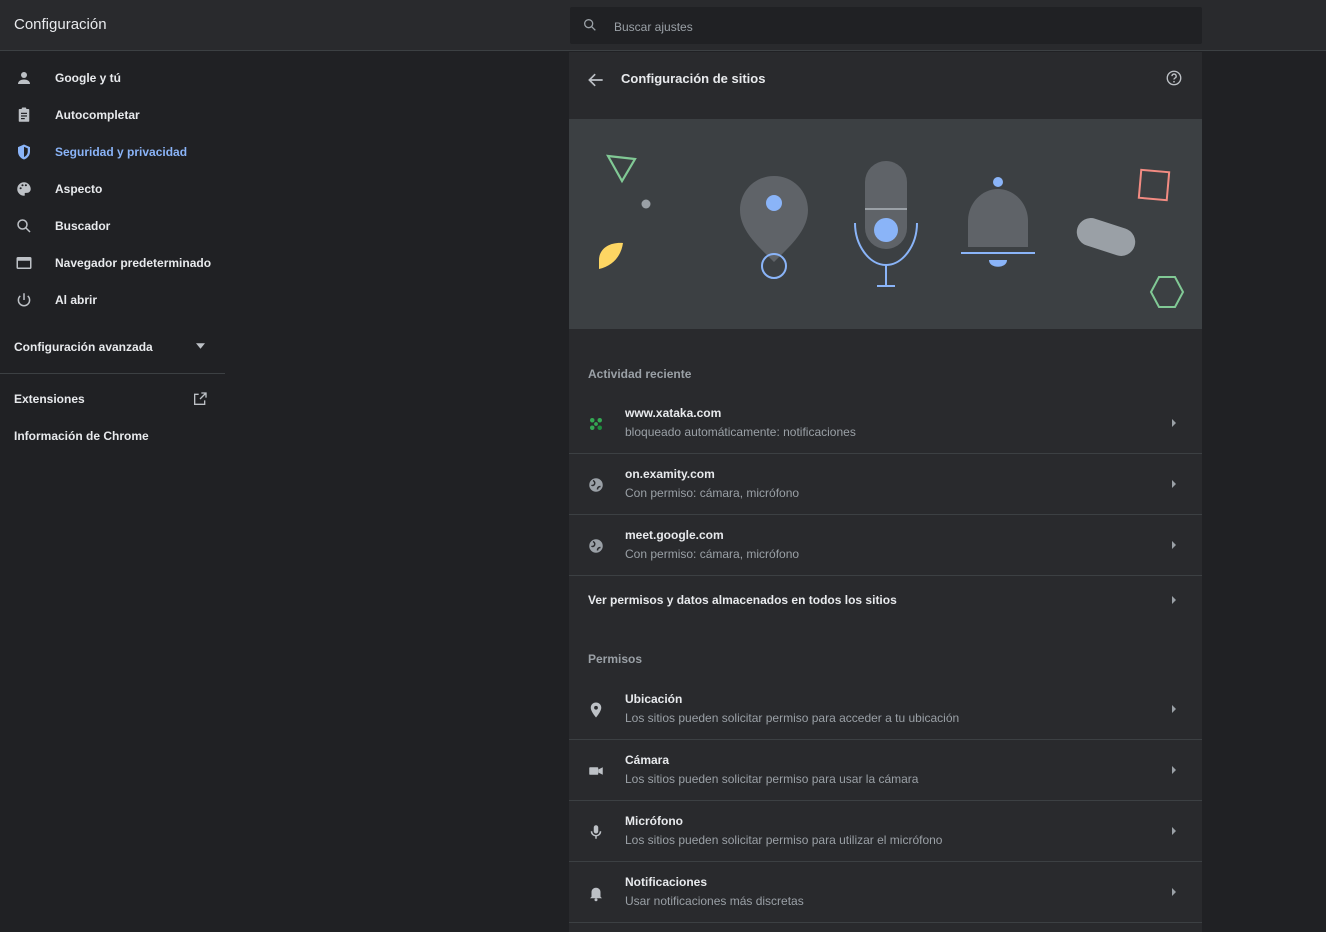 Image resolution: width=1326 pixels, height=932 pixels. I want to click on palette-icon, so click(24, 189).